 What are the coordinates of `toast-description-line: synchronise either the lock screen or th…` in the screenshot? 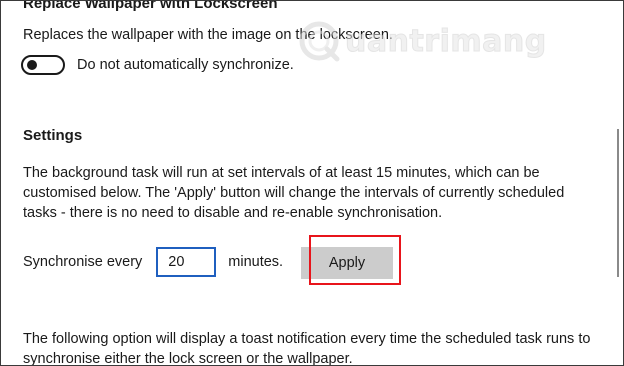 It's located at (188, 358).